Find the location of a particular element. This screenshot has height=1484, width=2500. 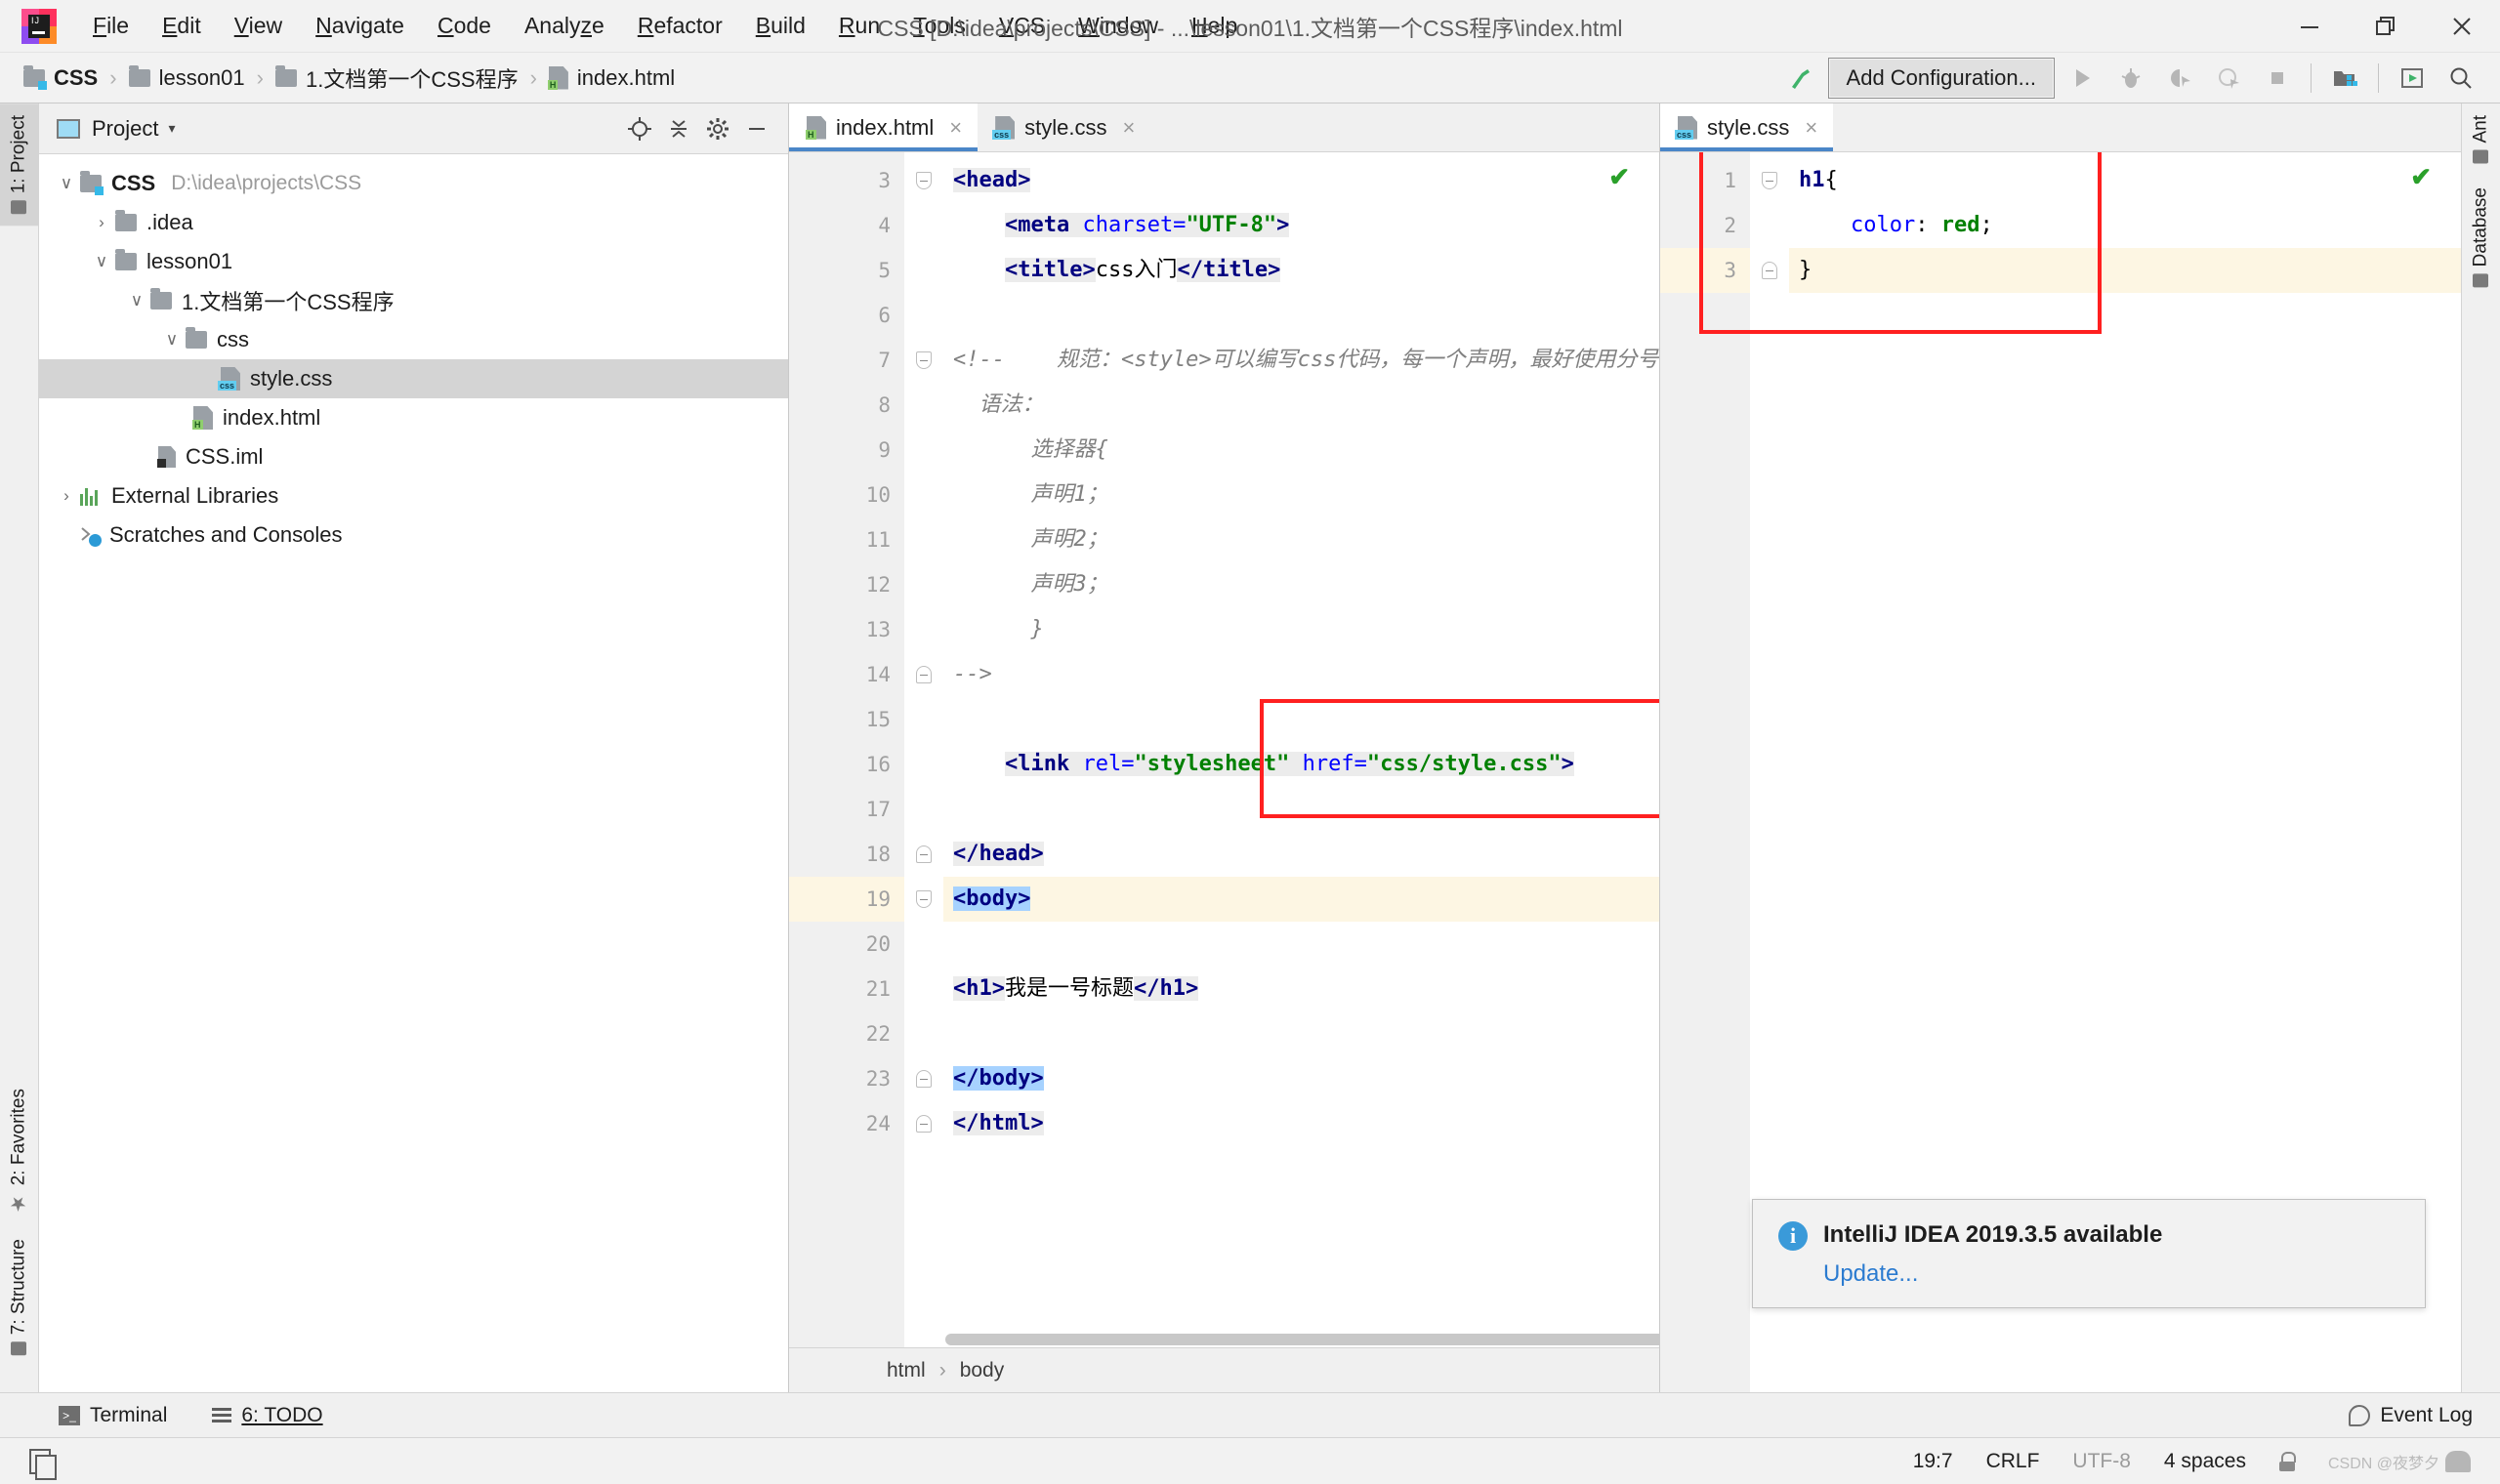

tree-node-index-html: H index.html is located at coordinates (414, 418).